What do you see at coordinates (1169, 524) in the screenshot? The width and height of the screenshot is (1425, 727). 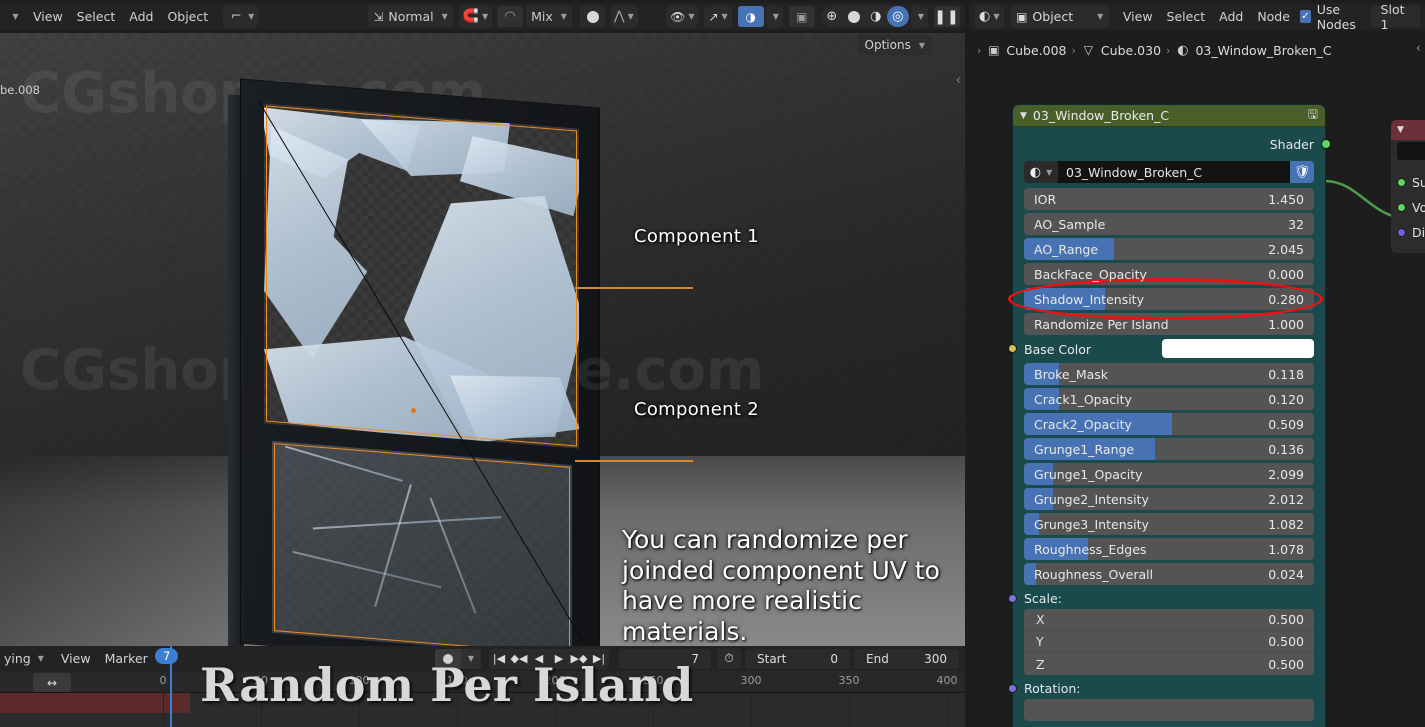 I see `property-grunge3-intensity: Grunge3_Intensity 1.082` at bounding box center [1169, 524].